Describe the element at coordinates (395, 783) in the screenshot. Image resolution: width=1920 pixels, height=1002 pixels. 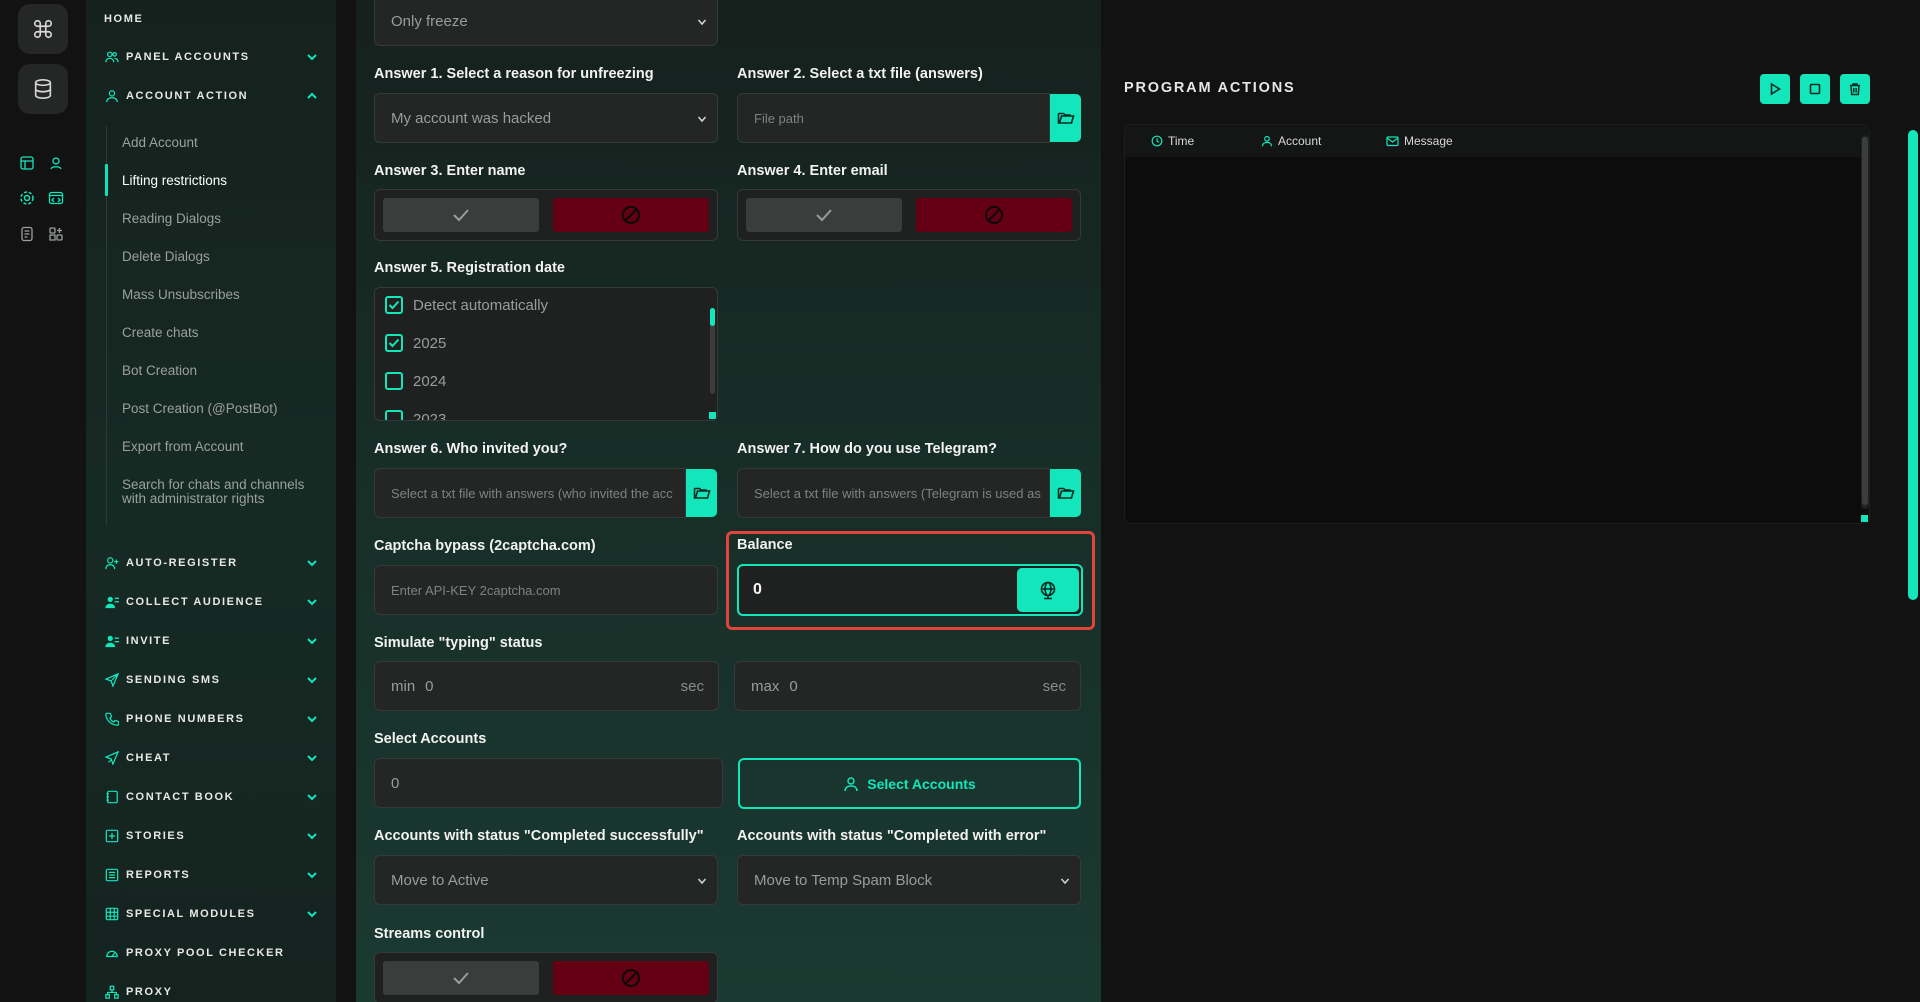
I see `selected-accounts-value: 0` at that location.